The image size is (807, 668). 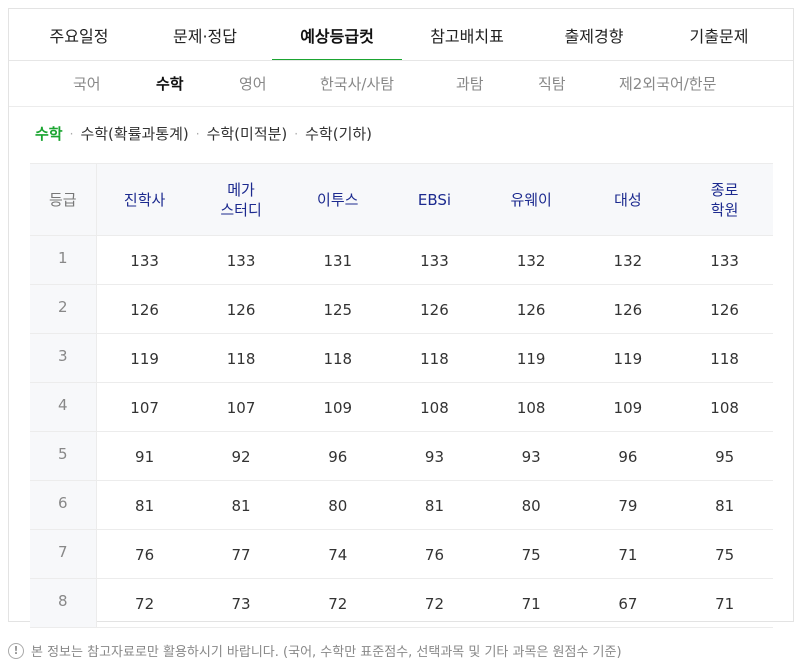 I want to click on provider-name-line: 스터디, so click(x=241, y=209).